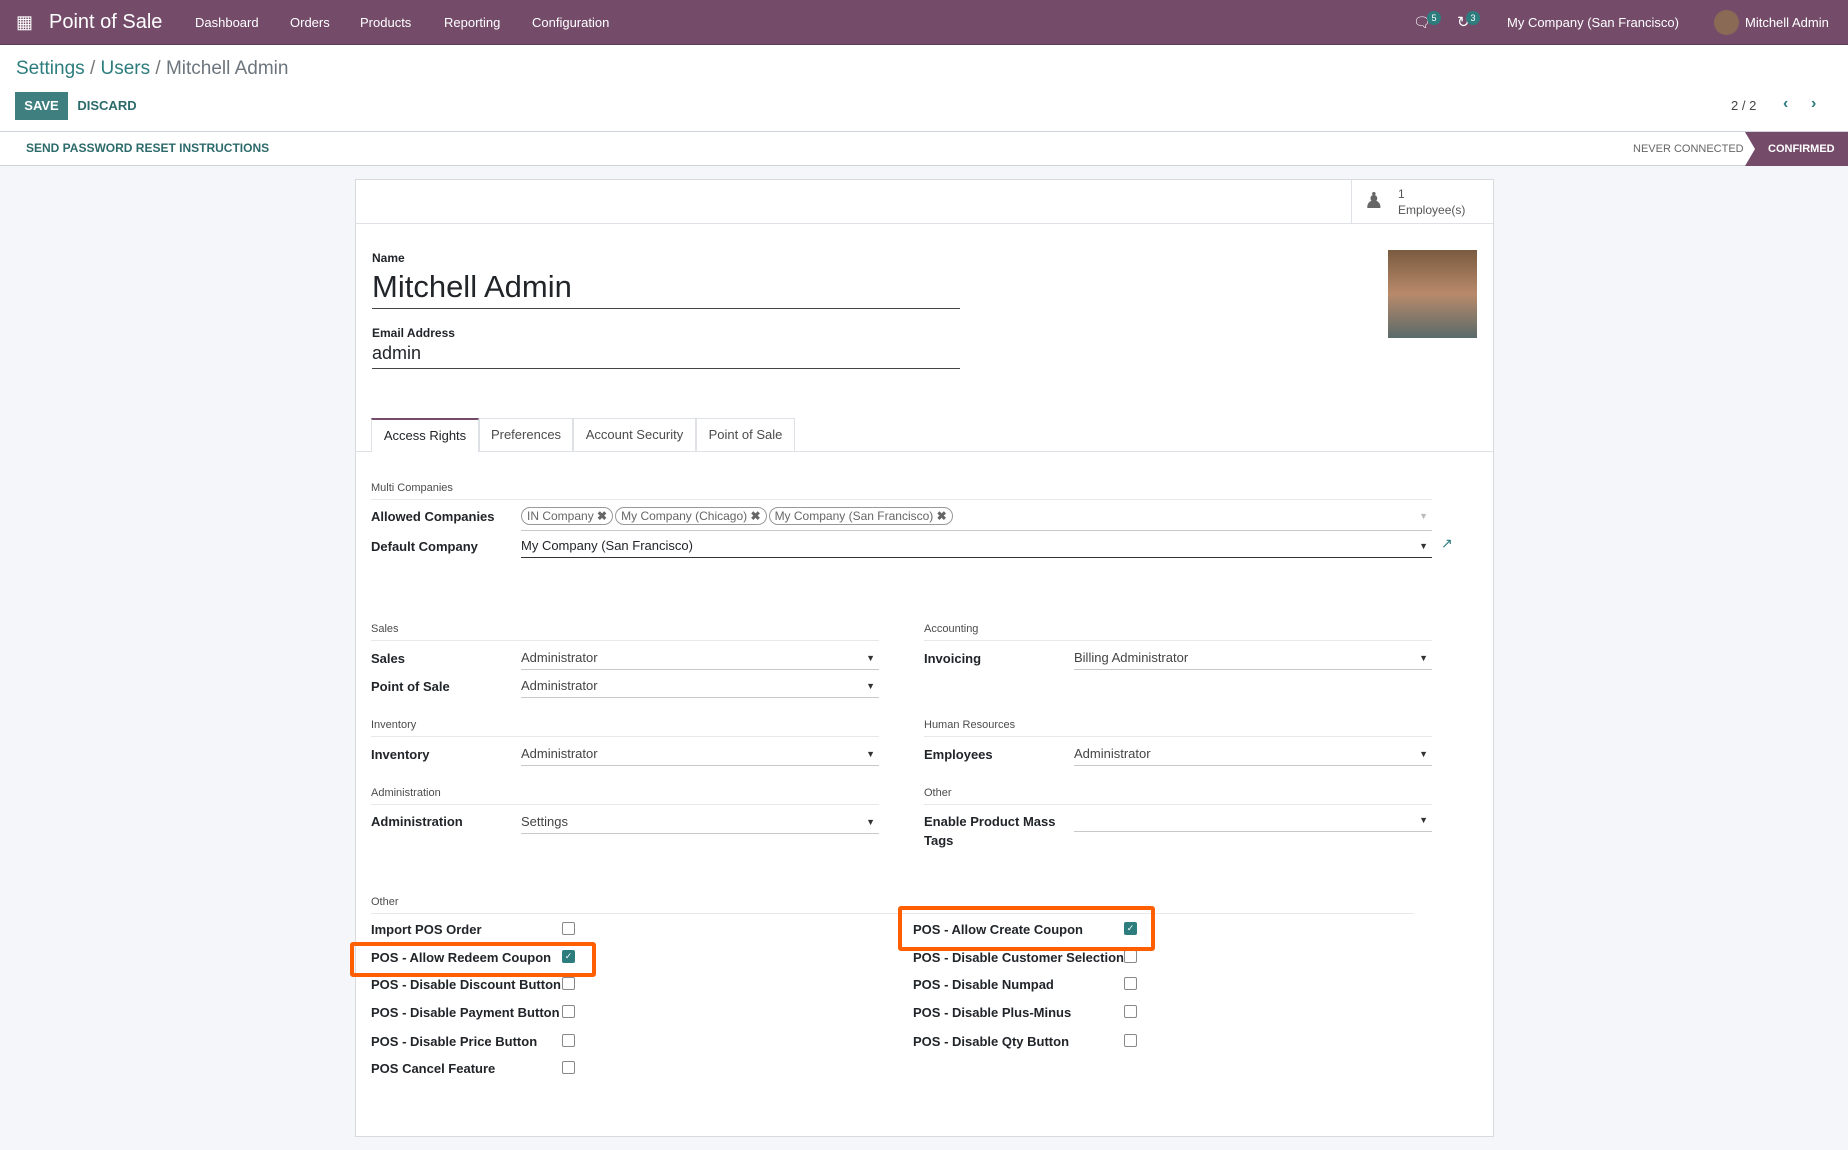 Image resolution: width=1848 pixels, height=1150 pixels. I want to click on tab-access-rights: Access Rights, so click(425, 435).